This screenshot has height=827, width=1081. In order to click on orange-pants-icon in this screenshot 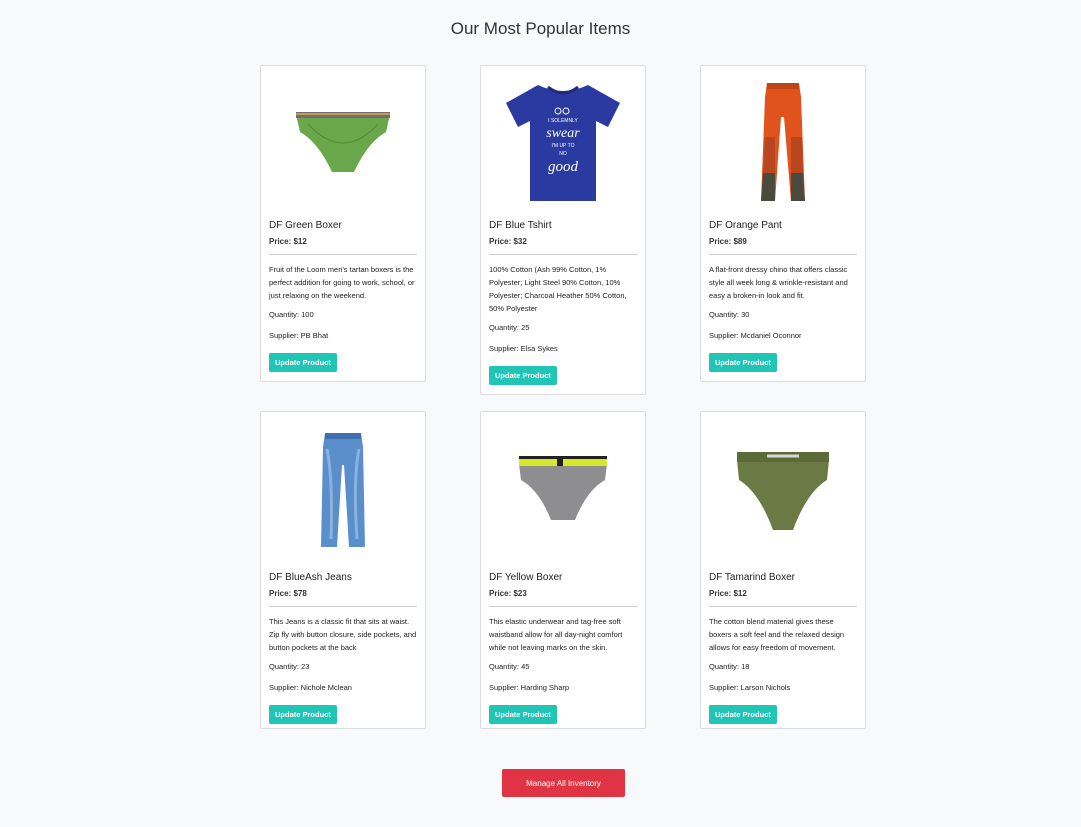, I will do `click(783, 142)`.